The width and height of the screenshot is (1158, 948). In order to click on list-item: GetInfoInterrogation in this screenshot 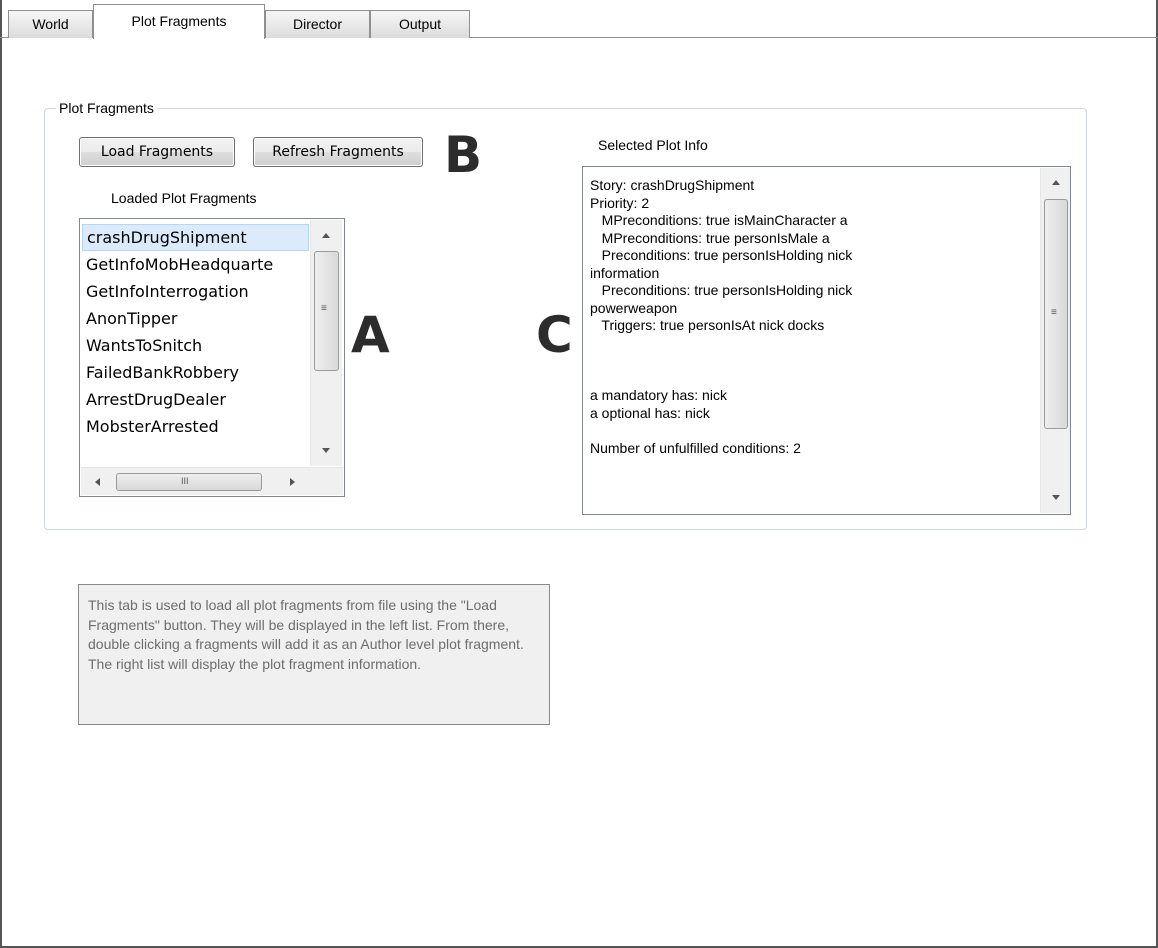, I will do `click(195, 291)`.